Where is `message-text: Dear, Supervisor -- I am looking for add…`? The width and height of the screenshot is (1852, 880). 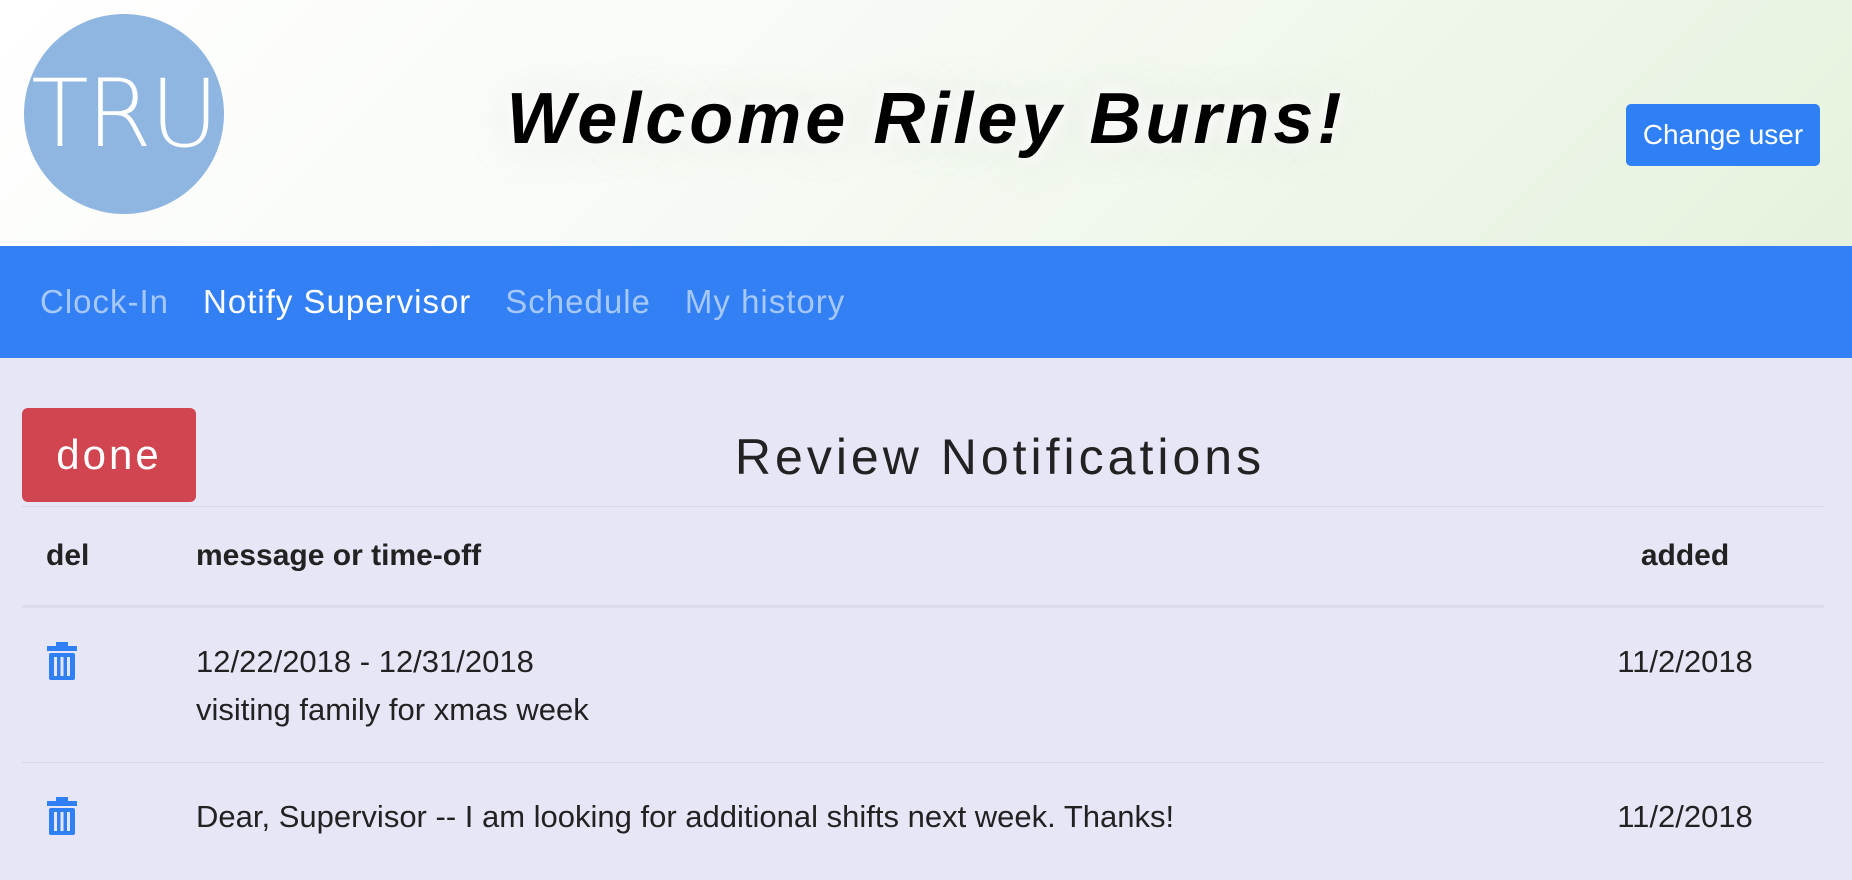
message-text: Dear, Supervisor -- I am looking for add… is located at coordinates (685, 816).